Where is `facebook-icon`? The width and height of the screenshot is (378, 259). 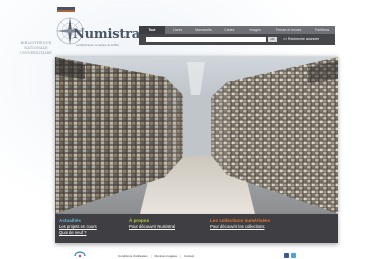
facebook-icon is located at coordinates (286, 255).